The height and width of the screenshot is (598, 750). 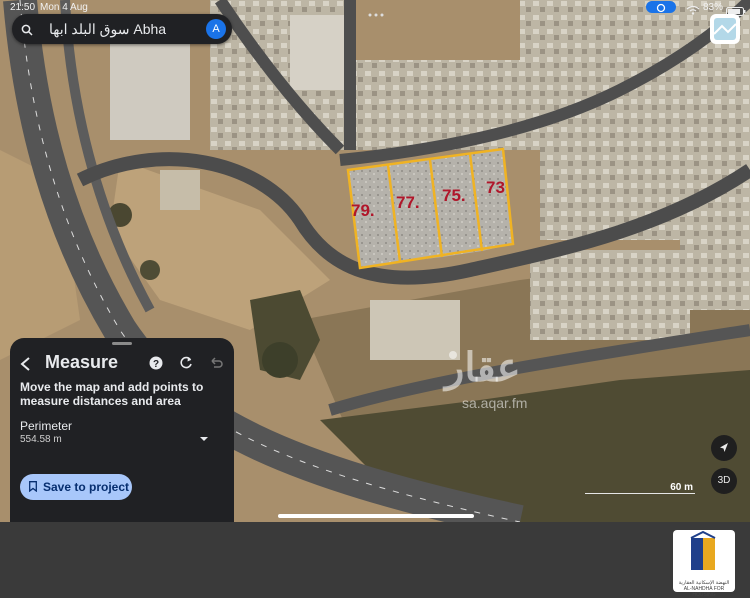 I want to click on save-to-project-button: Save to project, so click(x=76, y=487).